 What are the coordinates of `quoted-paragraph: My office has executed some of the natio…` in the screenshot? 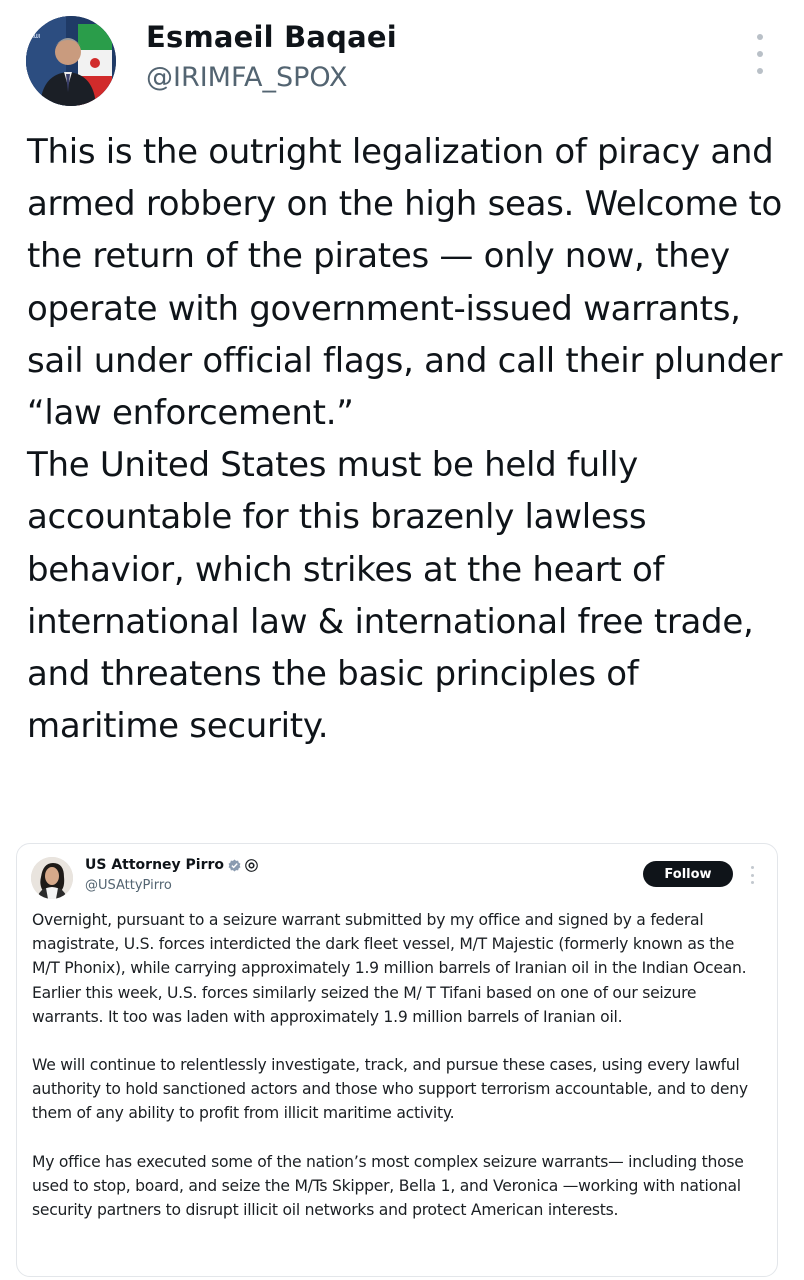 It's located at (388, 1186).